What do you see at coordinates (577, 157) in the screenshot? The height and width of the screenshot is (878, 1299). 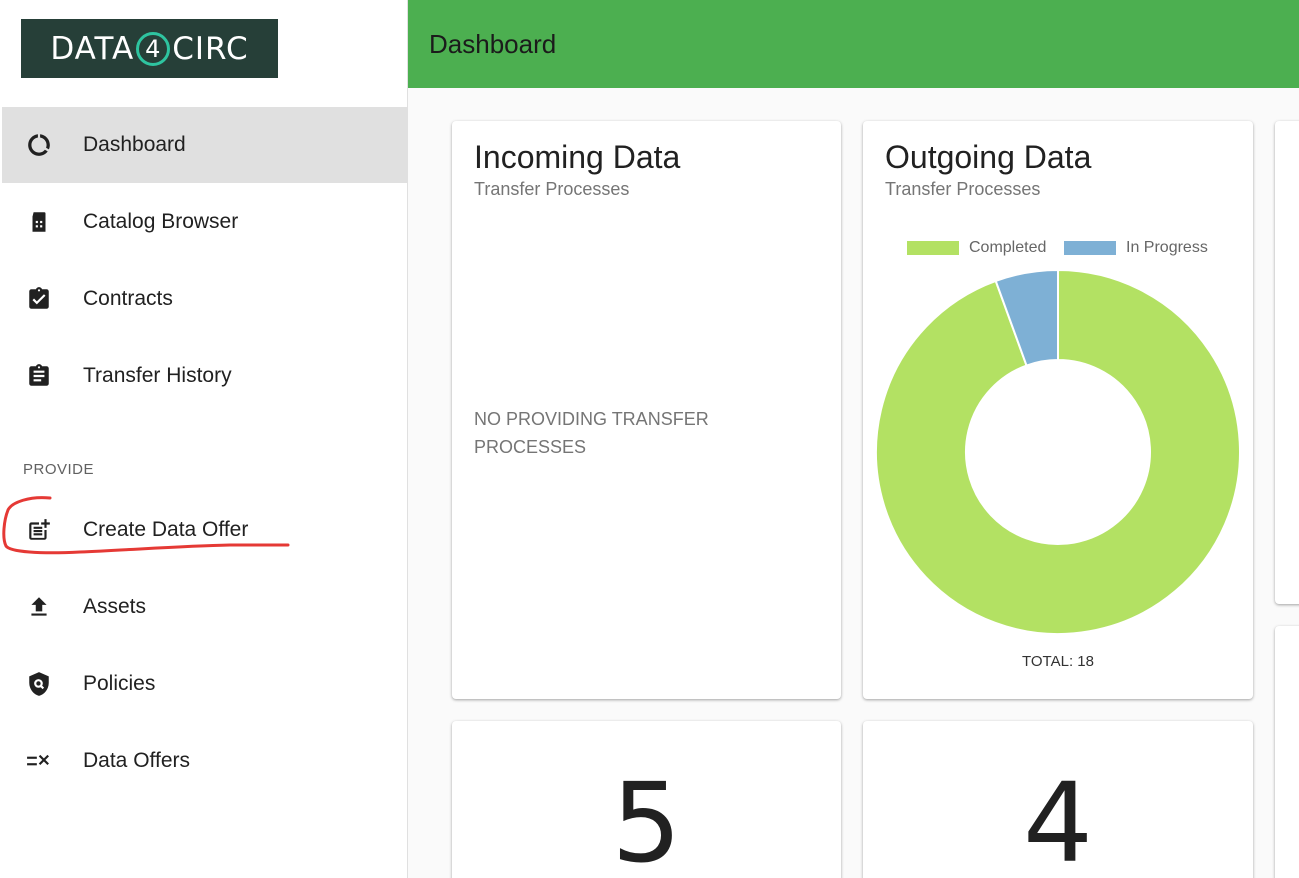 I see `incoming-card-title: Incoming Data` at bounding box center [577, 157].